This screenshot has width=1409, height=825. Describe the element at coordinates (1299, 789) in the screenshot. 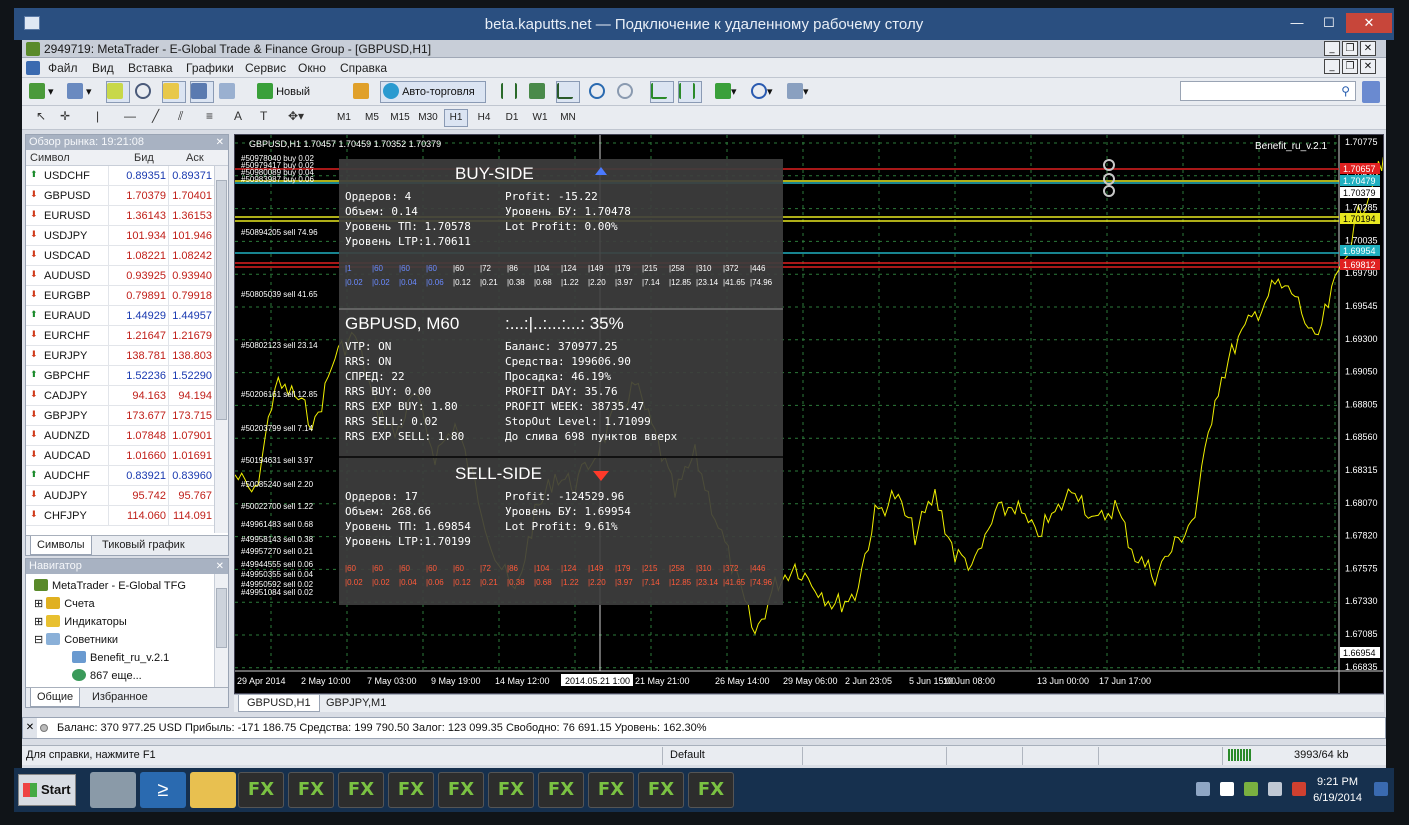

I see `tray-volume-icon` at that location.